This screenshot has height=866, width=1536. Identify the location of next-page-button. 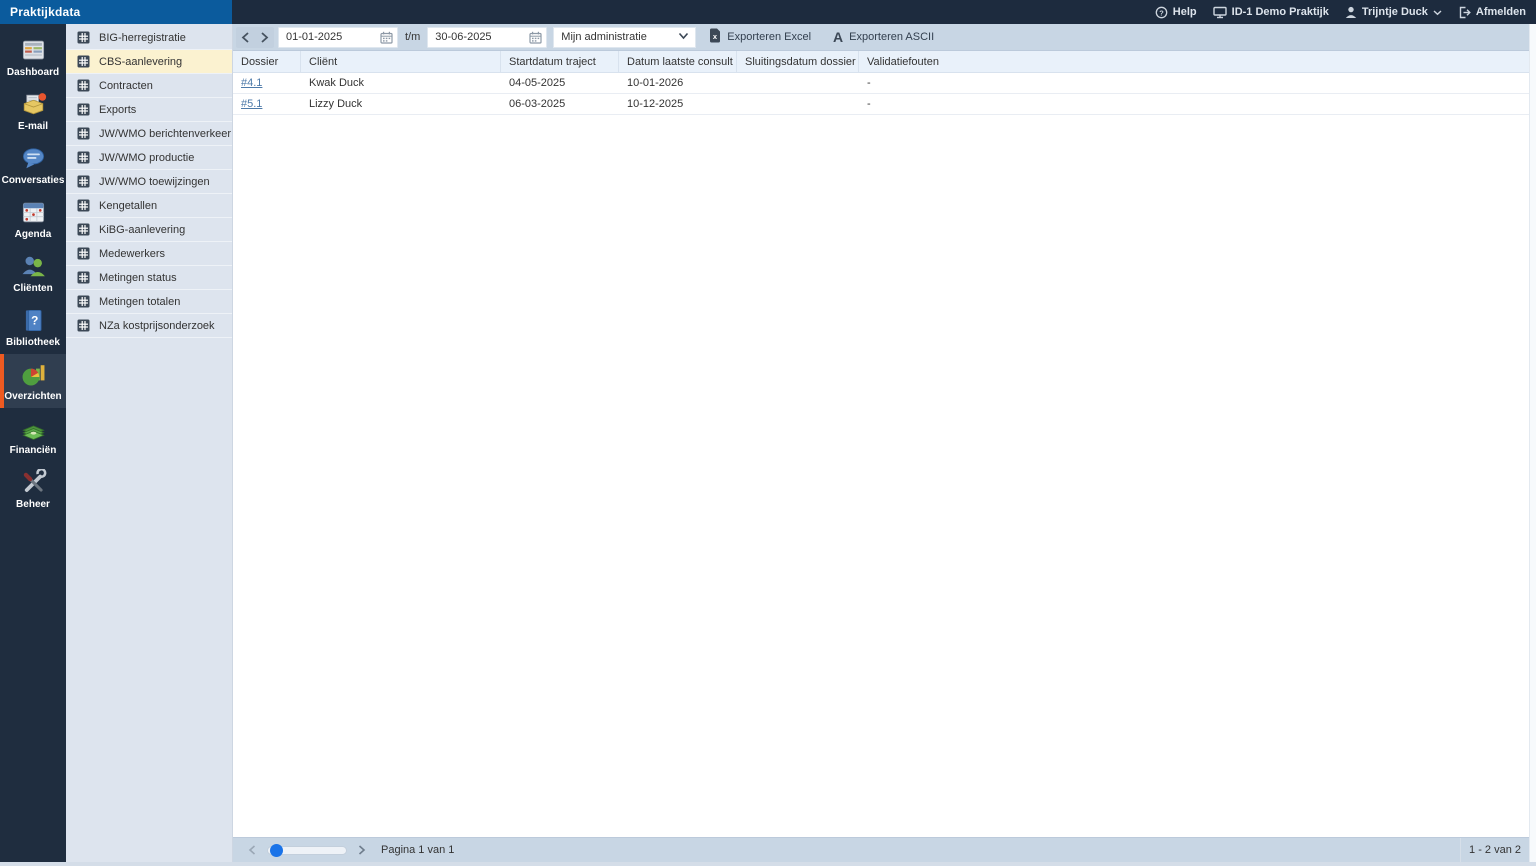
(362, 850).